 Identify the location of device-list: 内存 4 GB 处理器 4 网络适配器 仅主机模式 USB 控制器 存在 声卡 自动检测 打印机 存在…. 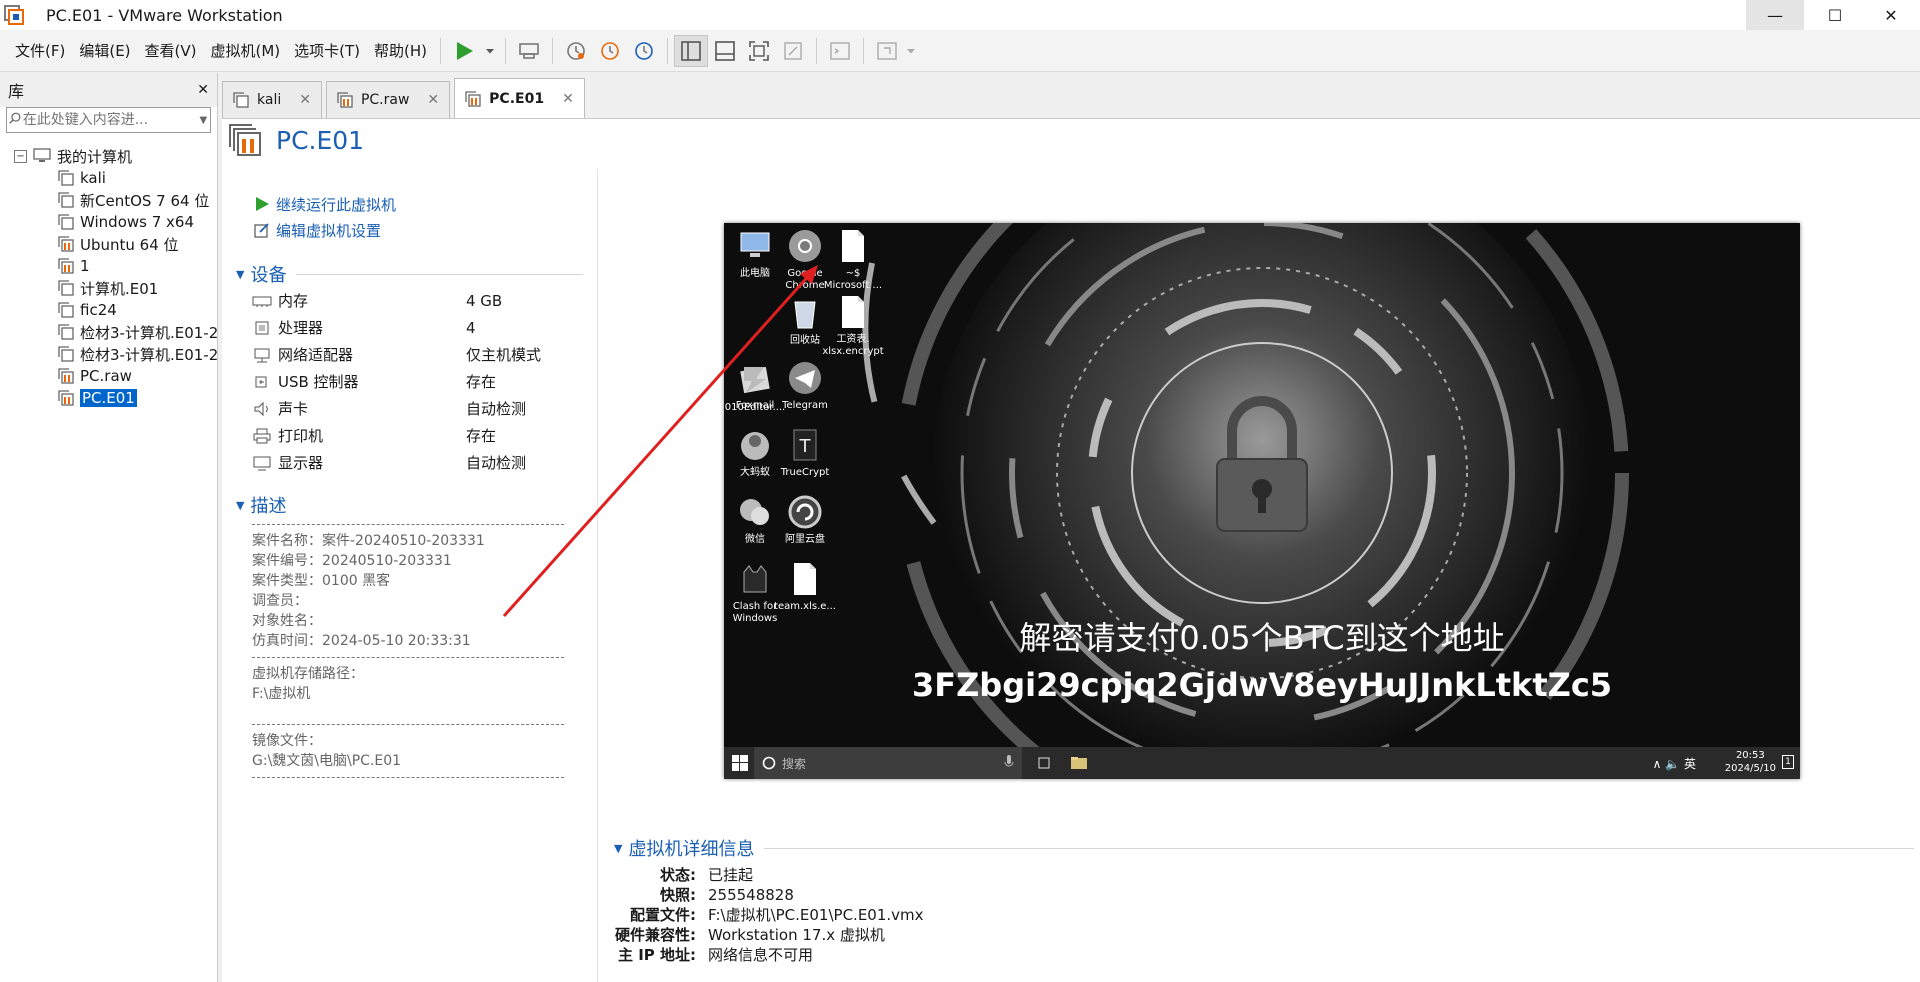
(409, 381).